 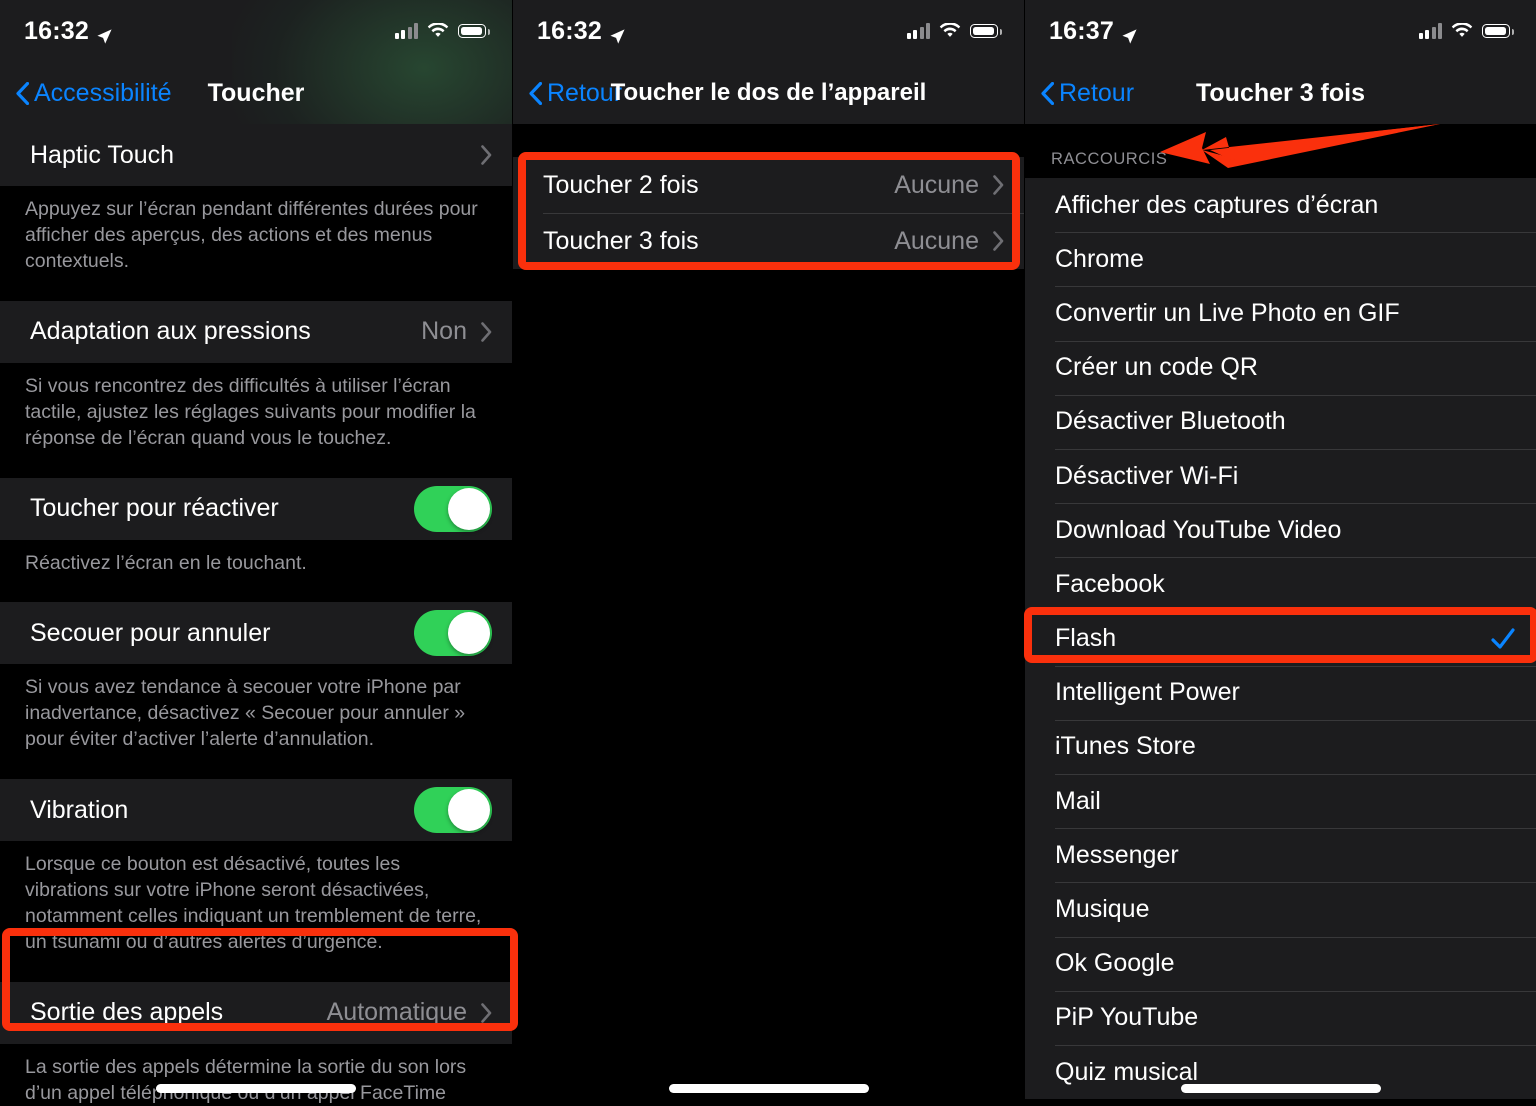 I want to click on shortcut-item-label: Afficher des captures d’écran, so click(x=1217, y=204).